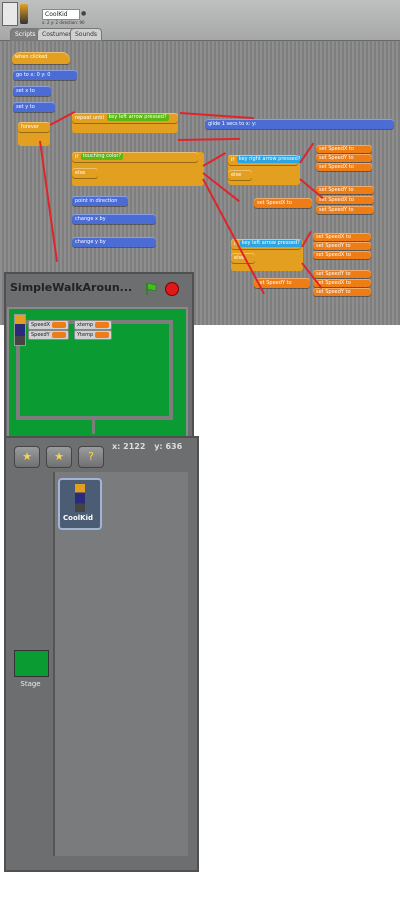  Describe the element at coordinates (34, 127) in the screenshot. I see `forever-label: forever` at that location.